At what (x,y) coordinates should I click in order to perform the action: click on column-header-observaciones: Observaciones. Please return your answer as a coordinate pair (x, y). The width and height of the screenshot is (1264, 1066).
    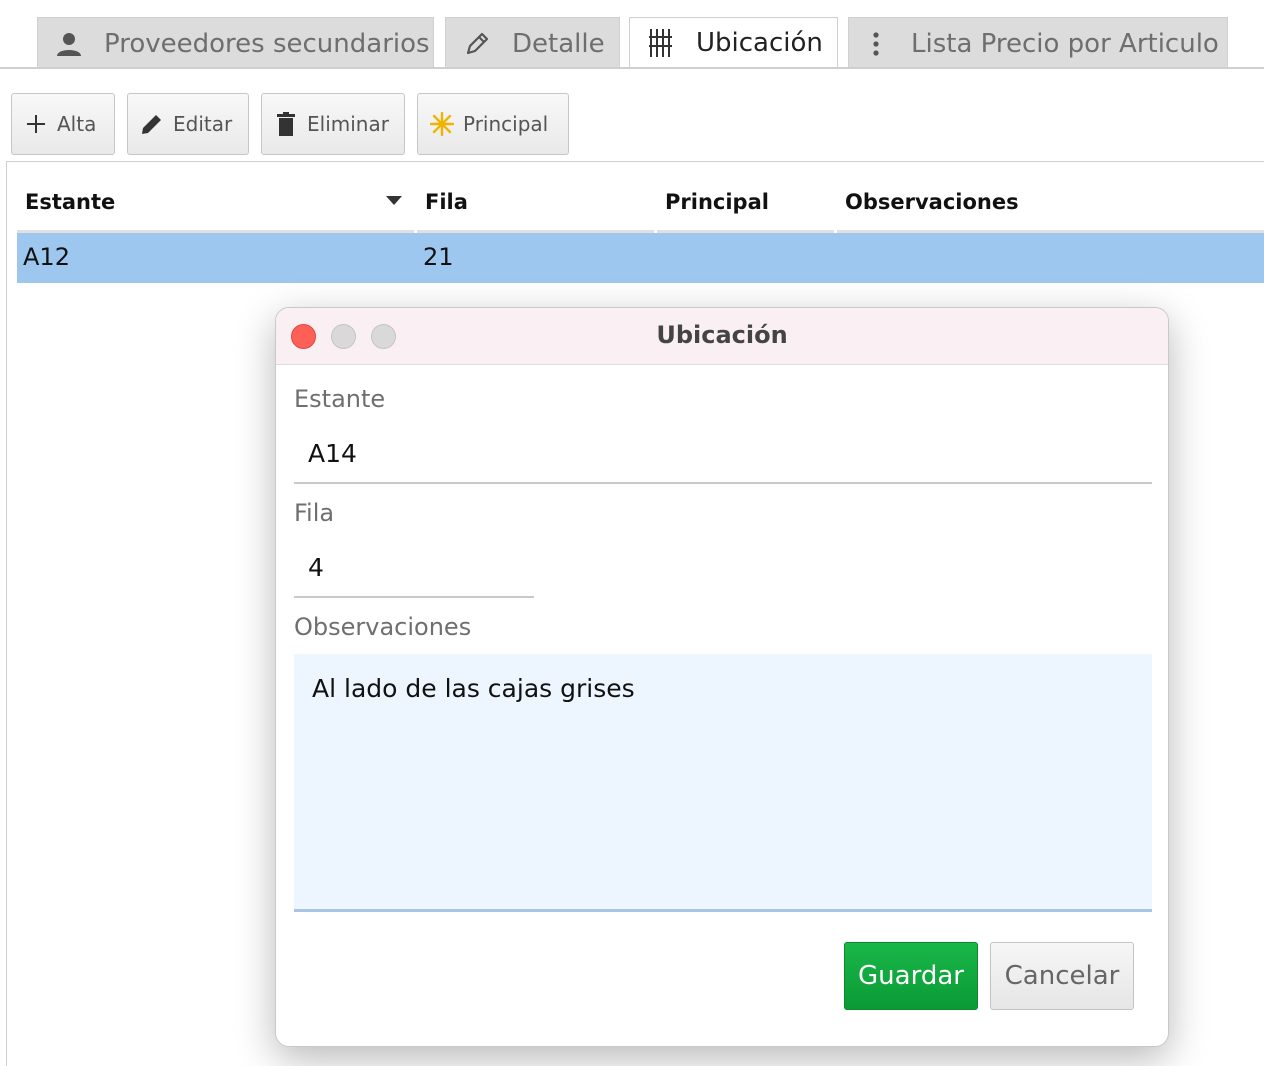
    Looking at the image, I should click on (932, 202).